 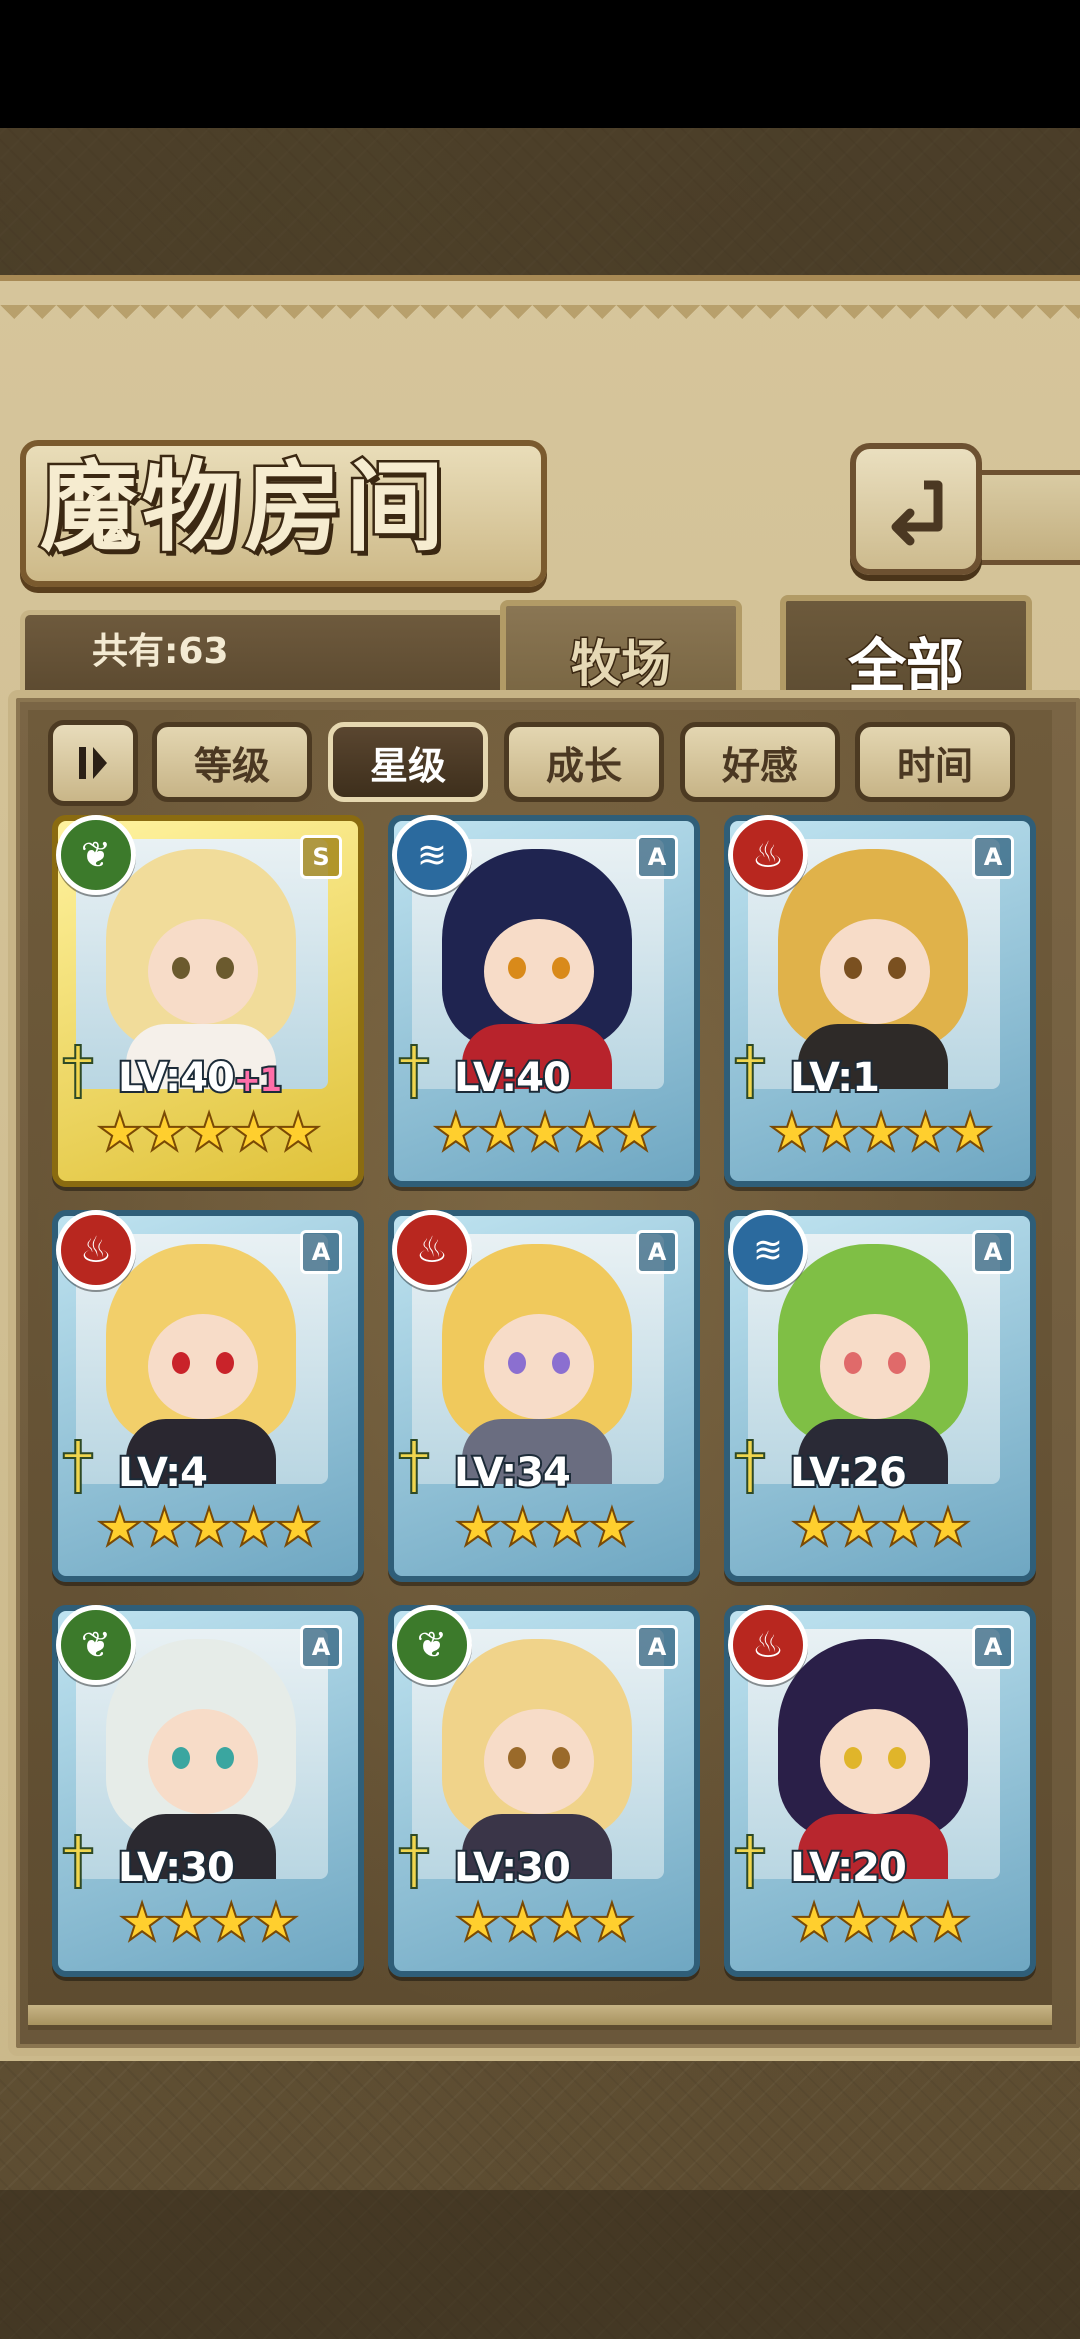 I want to click on page-title: 魔物房间, so click(x=243, y=508).